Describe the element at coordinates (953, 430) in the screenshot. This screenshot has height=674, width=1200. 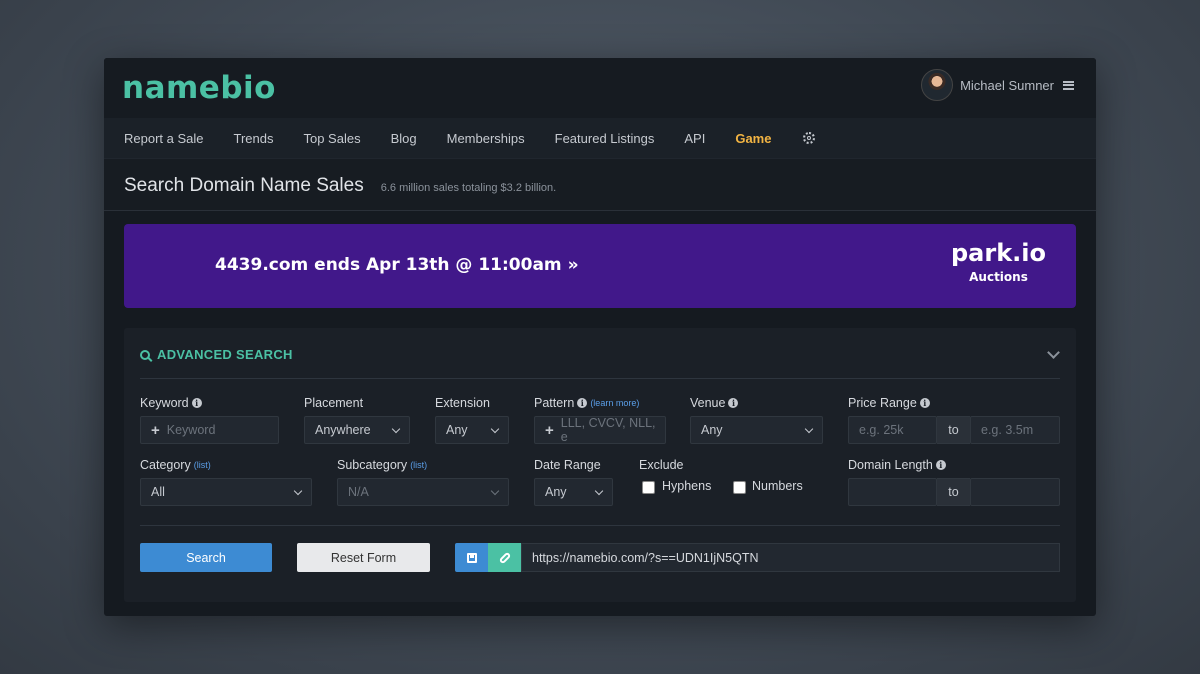
I see `price-to-label: to` at that location.